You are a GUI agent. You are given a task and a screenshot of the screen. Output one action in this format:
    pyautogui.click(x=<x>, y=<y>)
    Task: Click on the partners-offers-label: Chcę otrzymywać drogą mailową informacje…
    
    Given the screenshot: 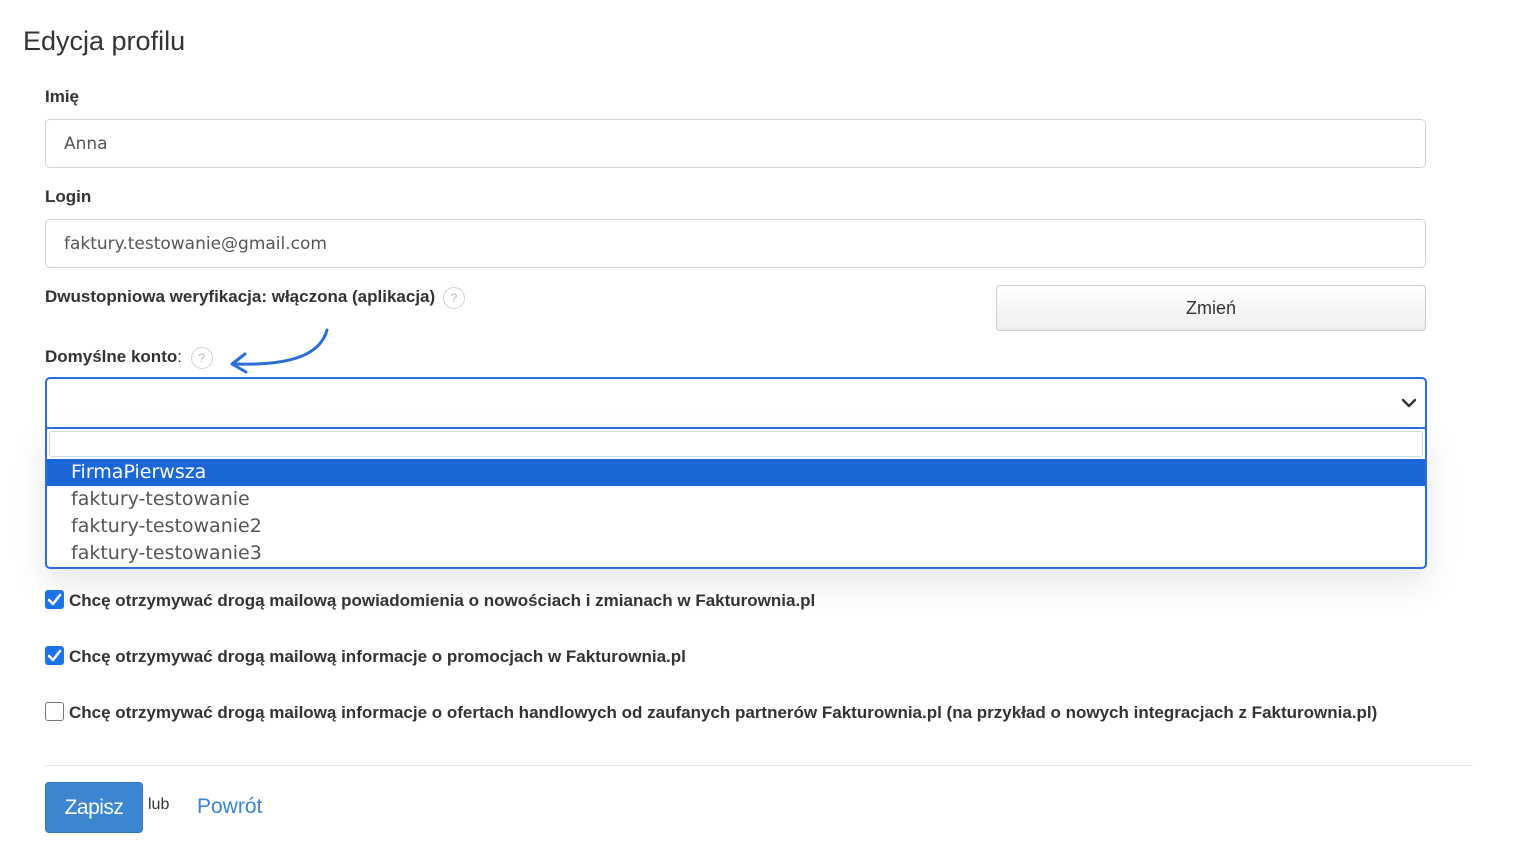 What is the action you would take?
    pyautogui.click(x=723, y=712)
    